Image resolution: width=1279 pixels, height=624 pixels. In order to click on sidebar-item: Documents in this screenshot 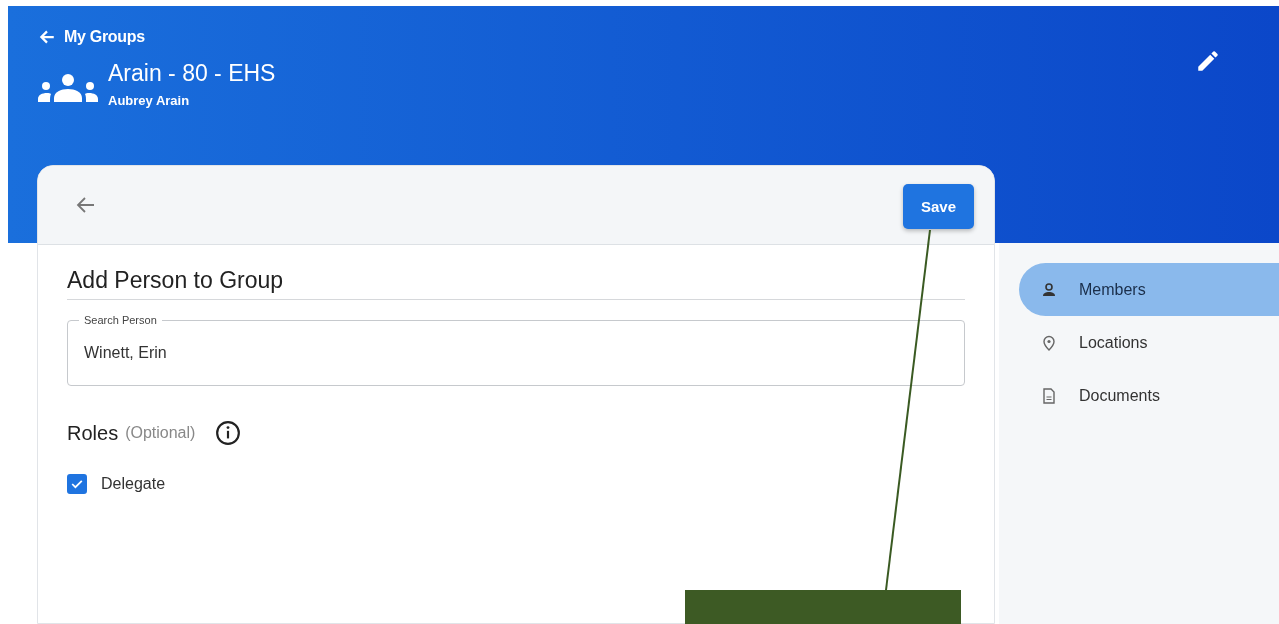, I will do `click(1149, 395)`.